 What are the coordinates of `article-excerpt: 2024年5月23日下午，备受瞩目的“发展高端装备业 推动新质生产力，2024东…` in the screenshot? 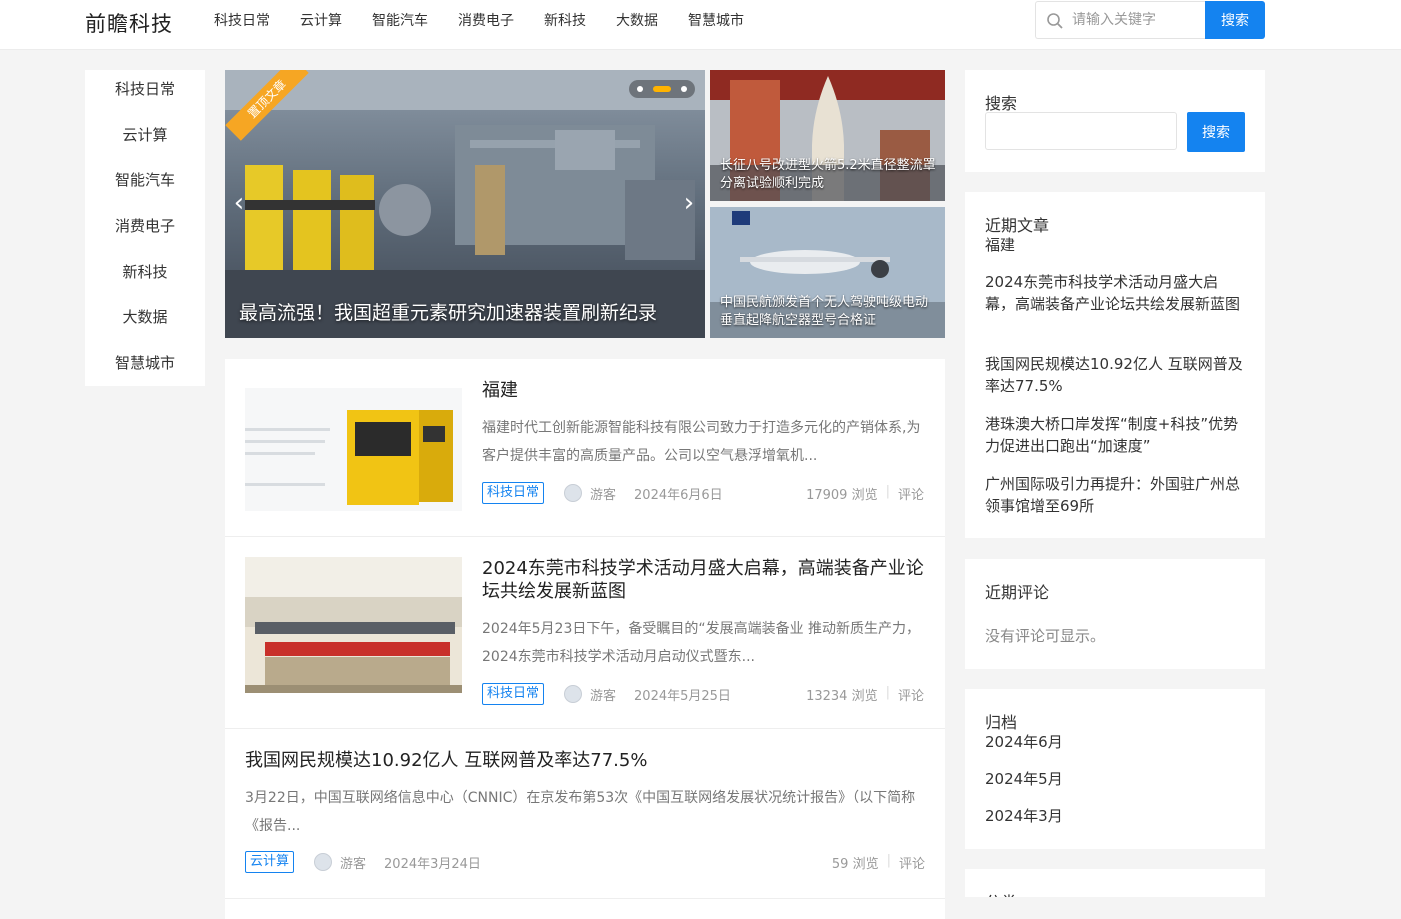 It's located at (701, 643).